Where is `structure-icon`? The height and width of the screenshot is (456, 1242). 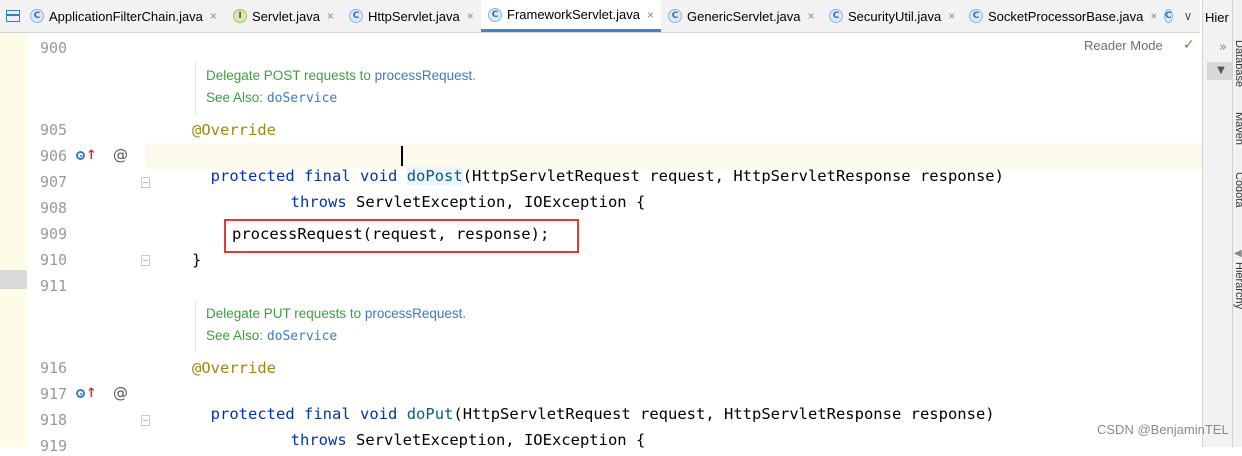
structure-icon is located at coordinates (13, 16).